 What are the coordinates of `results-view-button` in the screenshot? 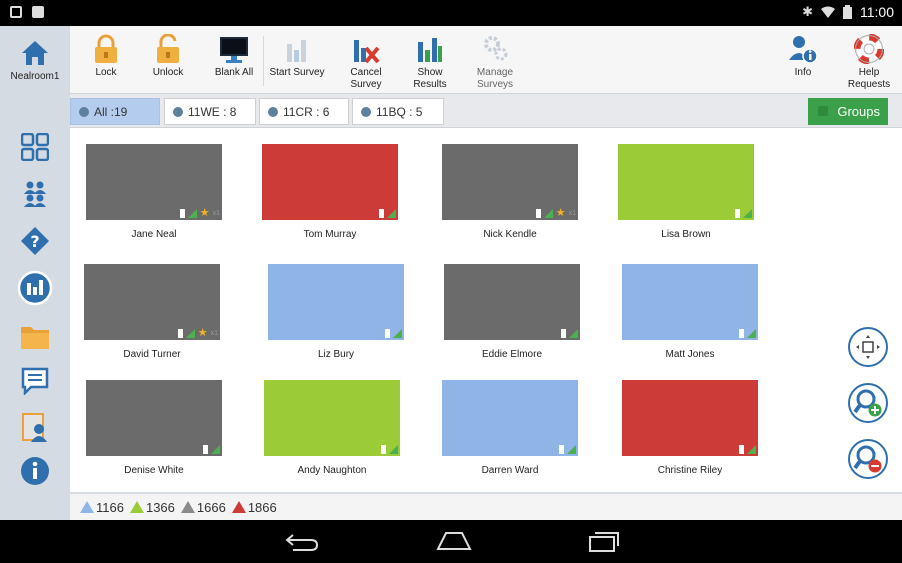 It's located at (35, 288).